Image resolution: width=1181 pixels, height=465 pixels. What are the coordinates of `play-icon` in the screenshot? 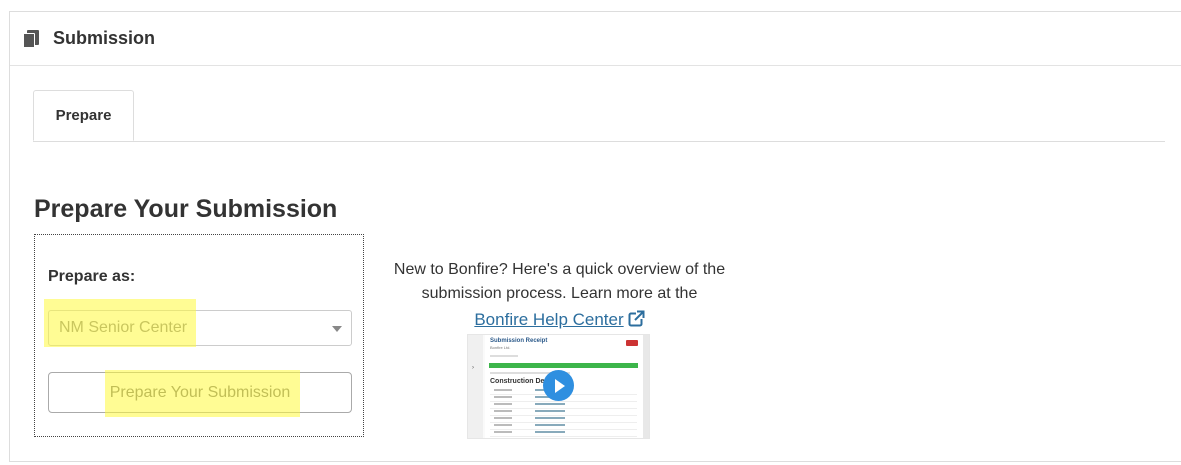 It's located at (558, 385).